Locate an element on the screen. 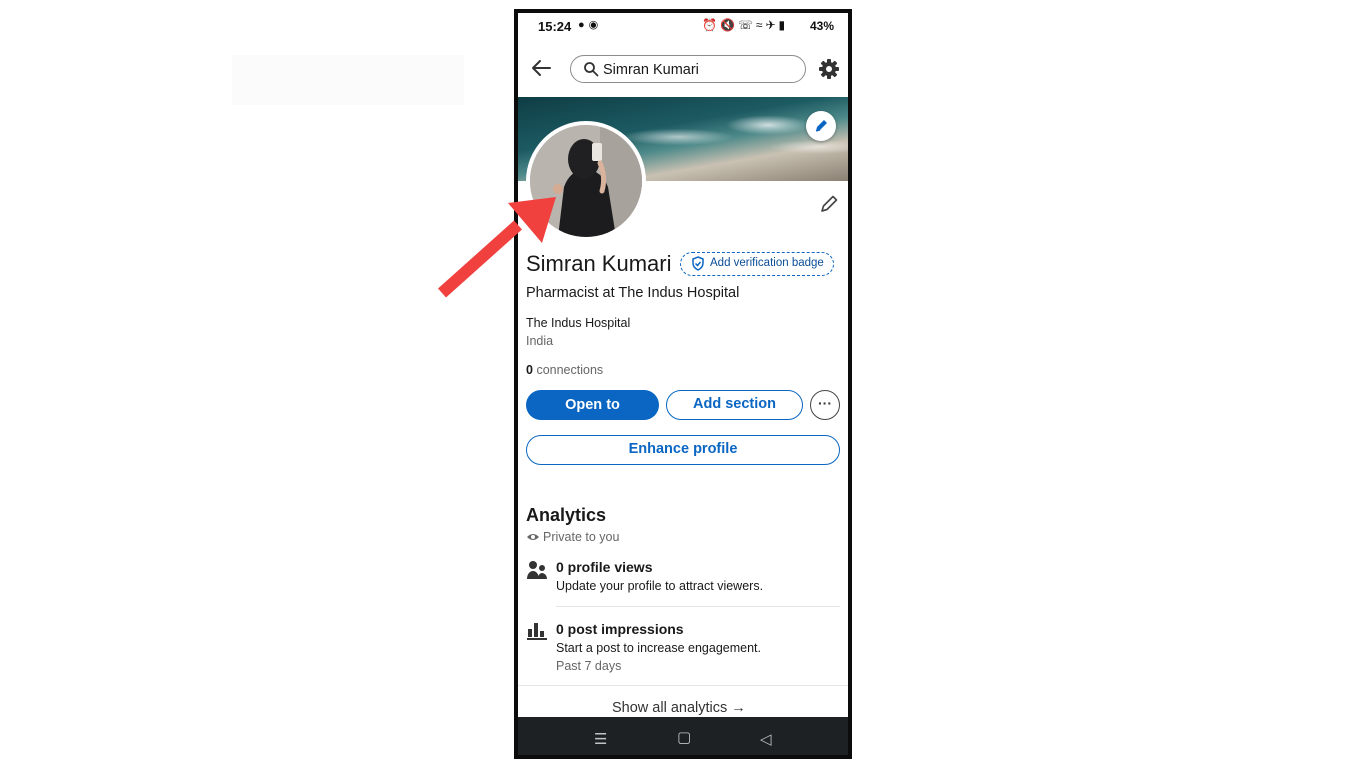 The width and height of the screenshot is (1366, 768). status-time: 15:24 is located at coordinates (555, 26).